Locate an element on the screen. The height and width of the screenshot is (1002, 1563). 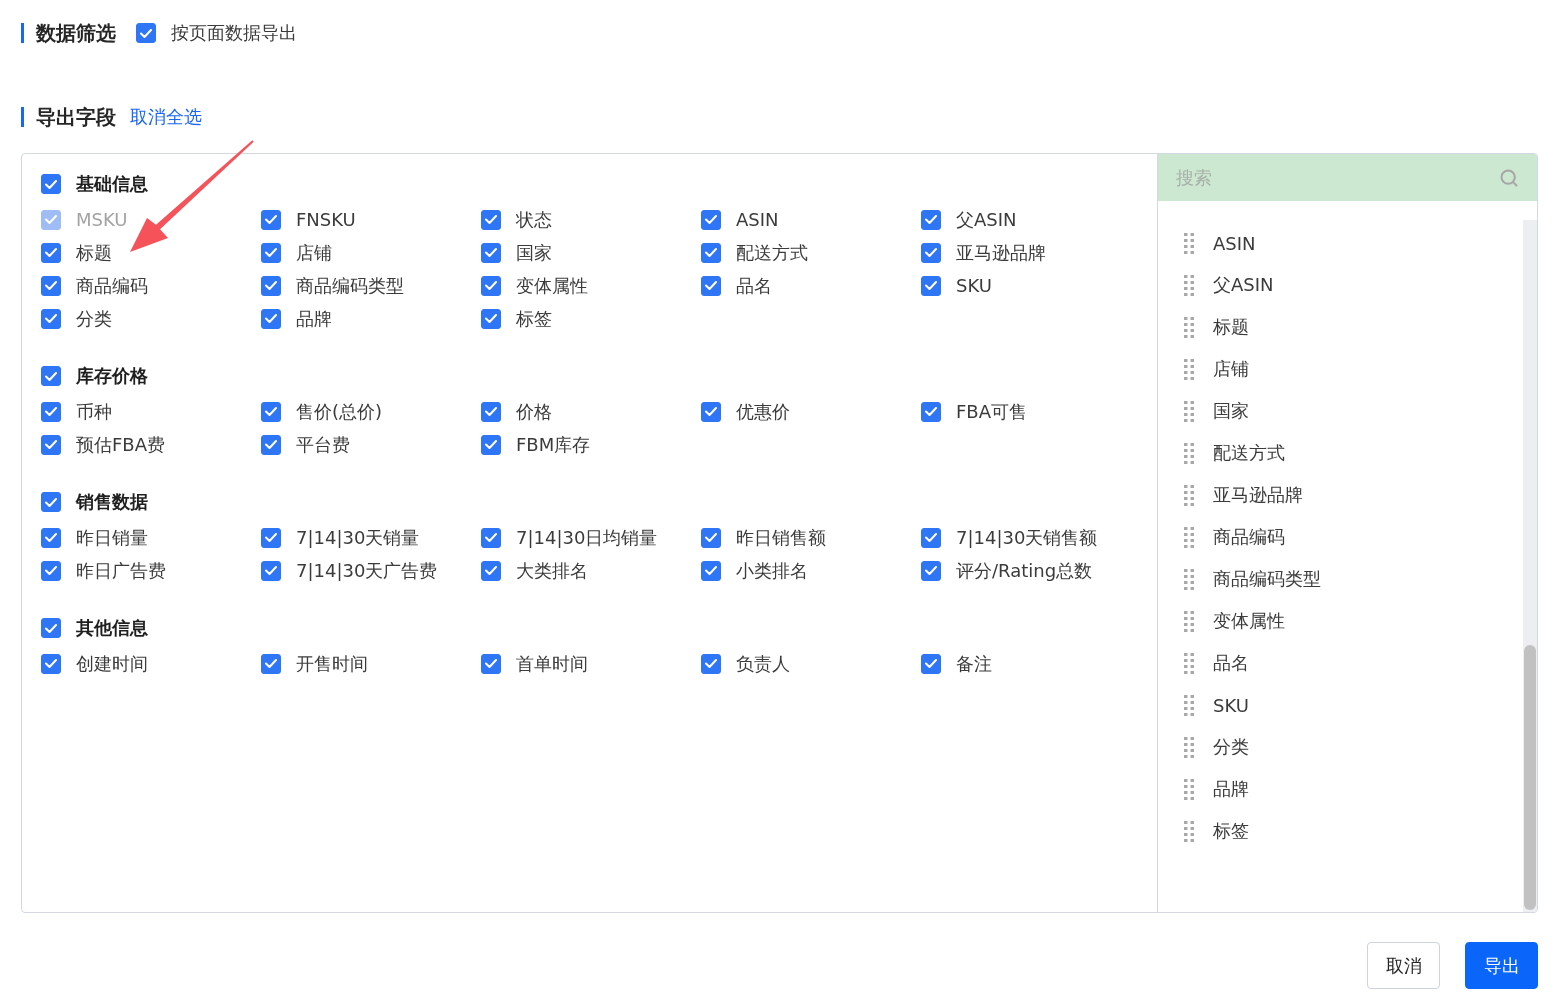
cancel-button: 取消 is located at coordinates (1403, 965).